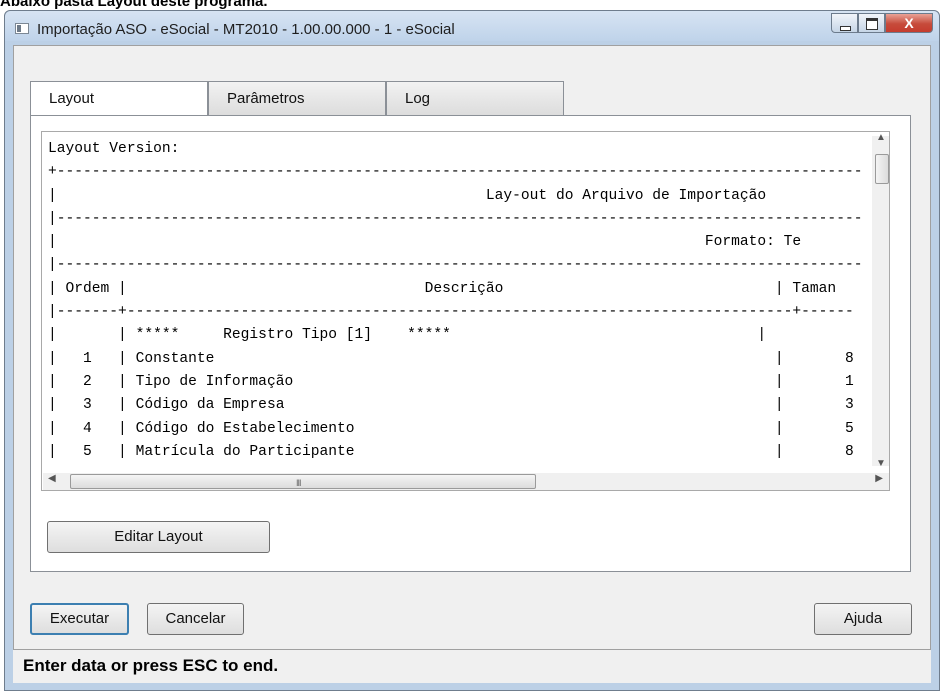  Describe the element at coordinates (297, 98) in the screenshot. I see `tab-parametros: Parâmetros` at that location.